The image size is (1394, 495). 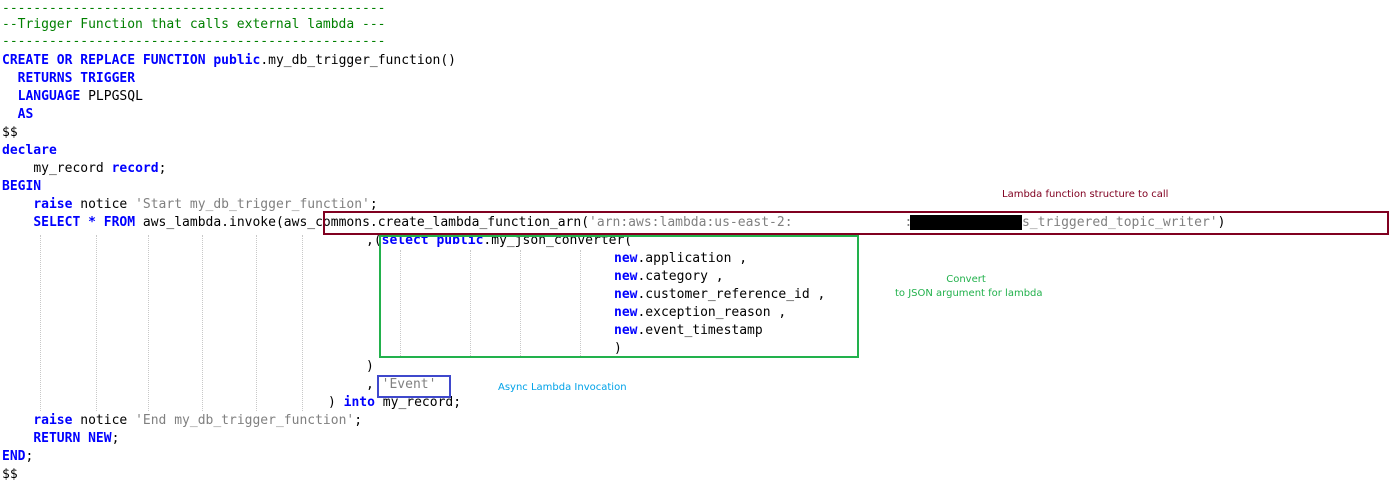 What do you see at coordinates (174, 60) in the screenshot?
I see `keyword: FUNCTION` at bounding box center [174, 60].